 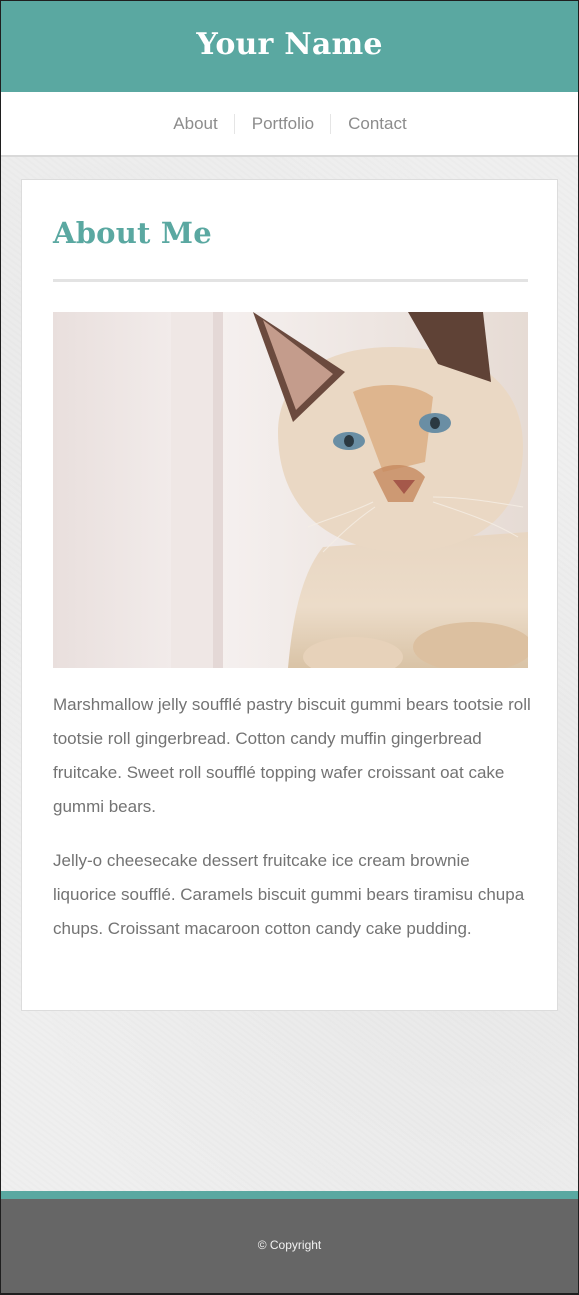 I want to click on site-title: Your Name, so click(x=289, y=44).